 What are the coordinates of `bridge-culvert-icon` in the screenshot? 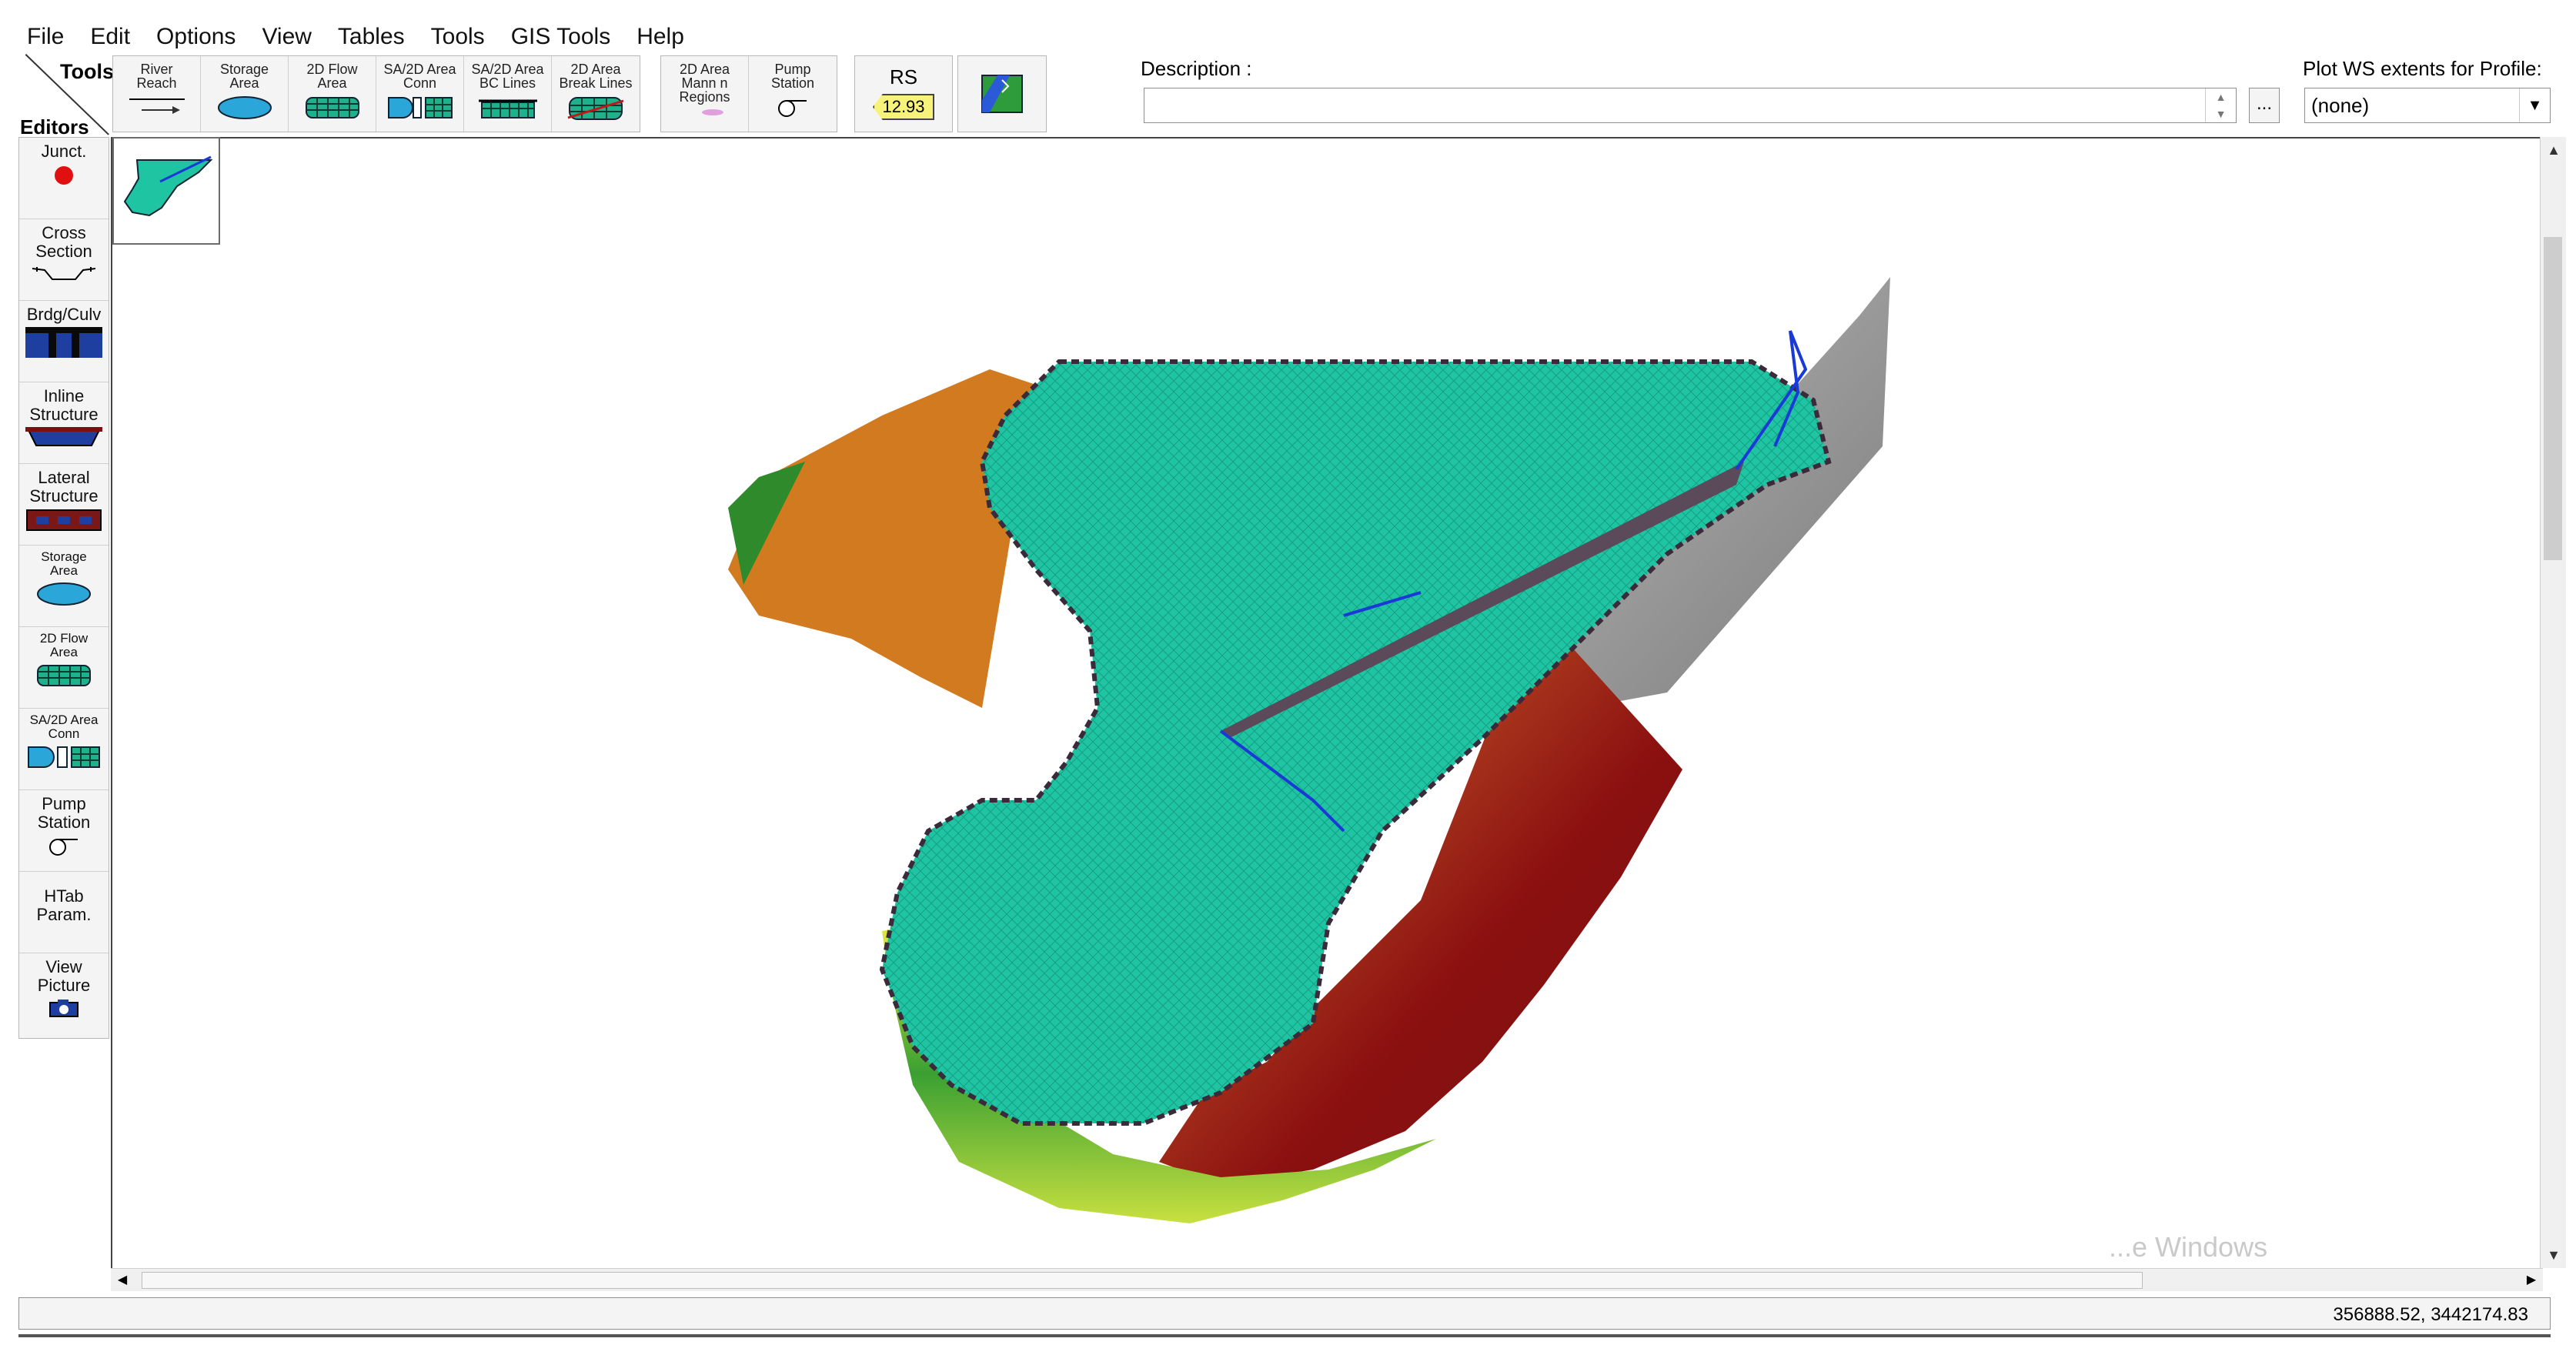 It's located at (63, 342).